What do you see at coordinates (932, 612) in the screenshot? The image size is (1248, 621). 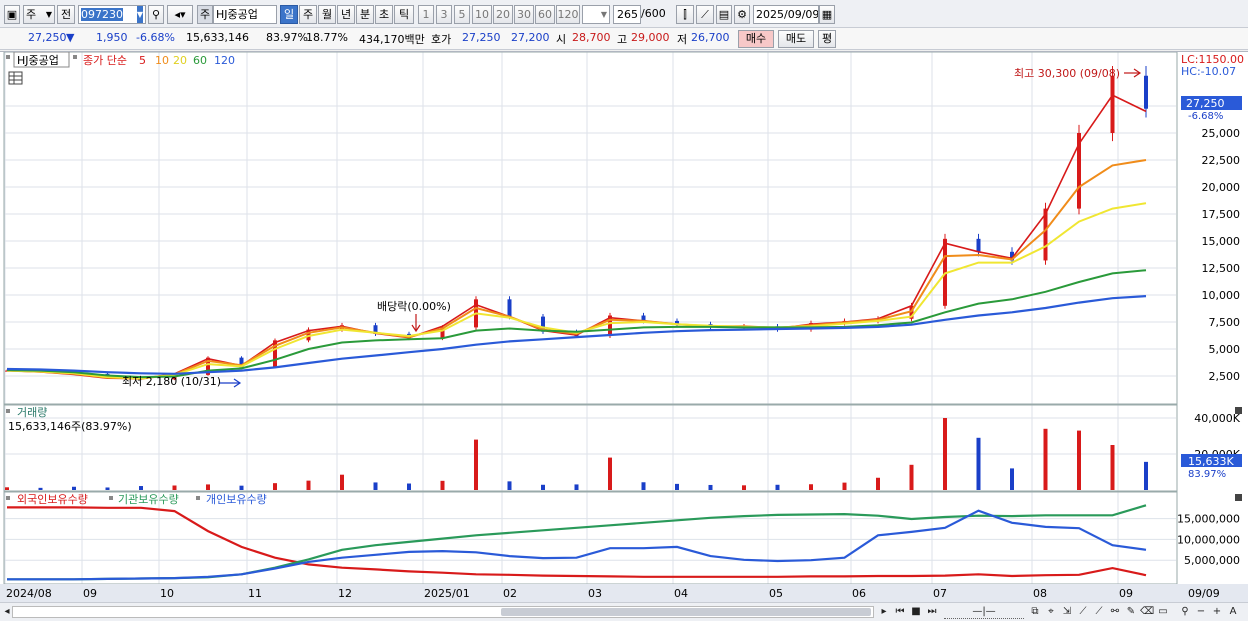 I see `jump-end-icon: ⏭` at bounding box center [932, 612].